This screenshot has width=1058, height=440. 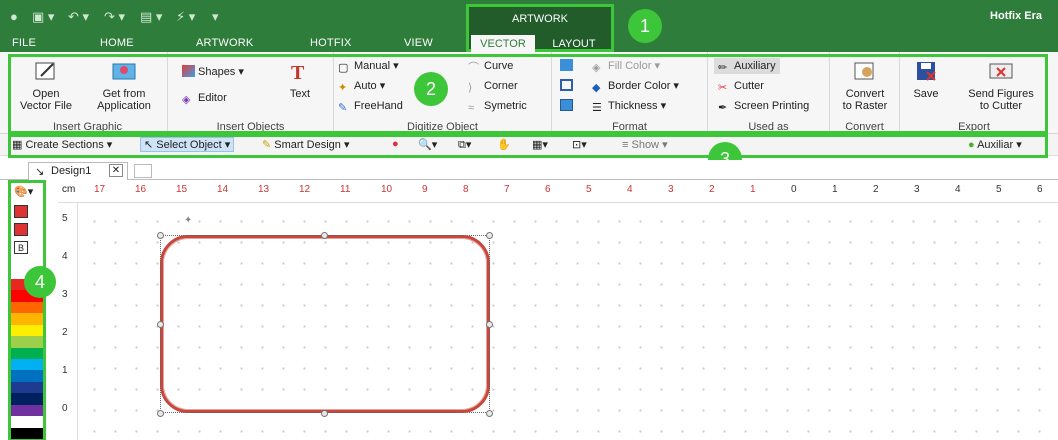 What do you see at coordinates (65, 408) in the screenshot?
I see `ruler-left-label: 0` at bounding box center [65, 408].